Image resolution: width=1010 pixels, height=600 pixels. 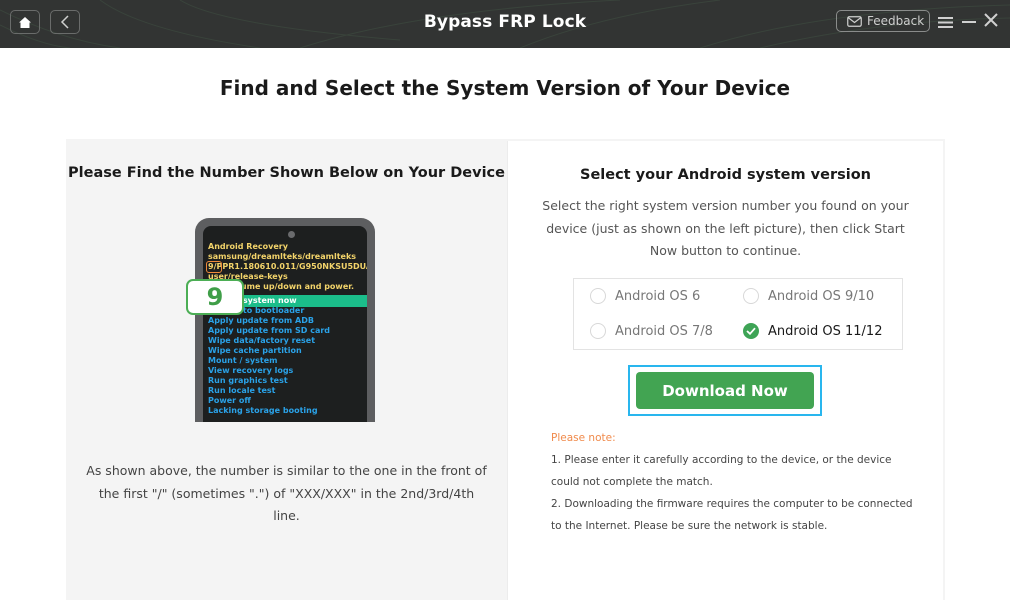 I want to click on minimize-icon, so click(x=969, y=22).